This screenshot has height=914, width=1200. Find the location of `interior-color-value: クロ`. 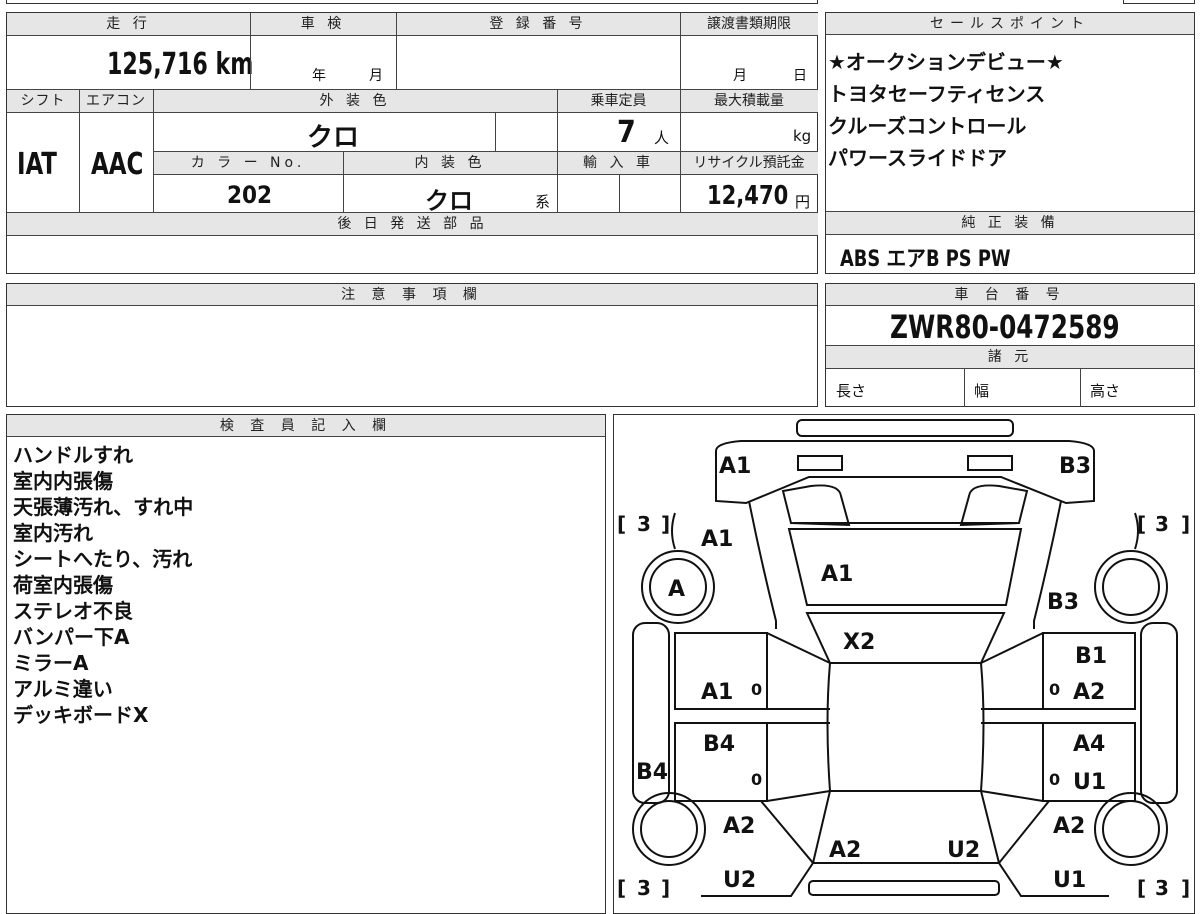

interior-color-value: クロ is located at coordinates (449, 201).